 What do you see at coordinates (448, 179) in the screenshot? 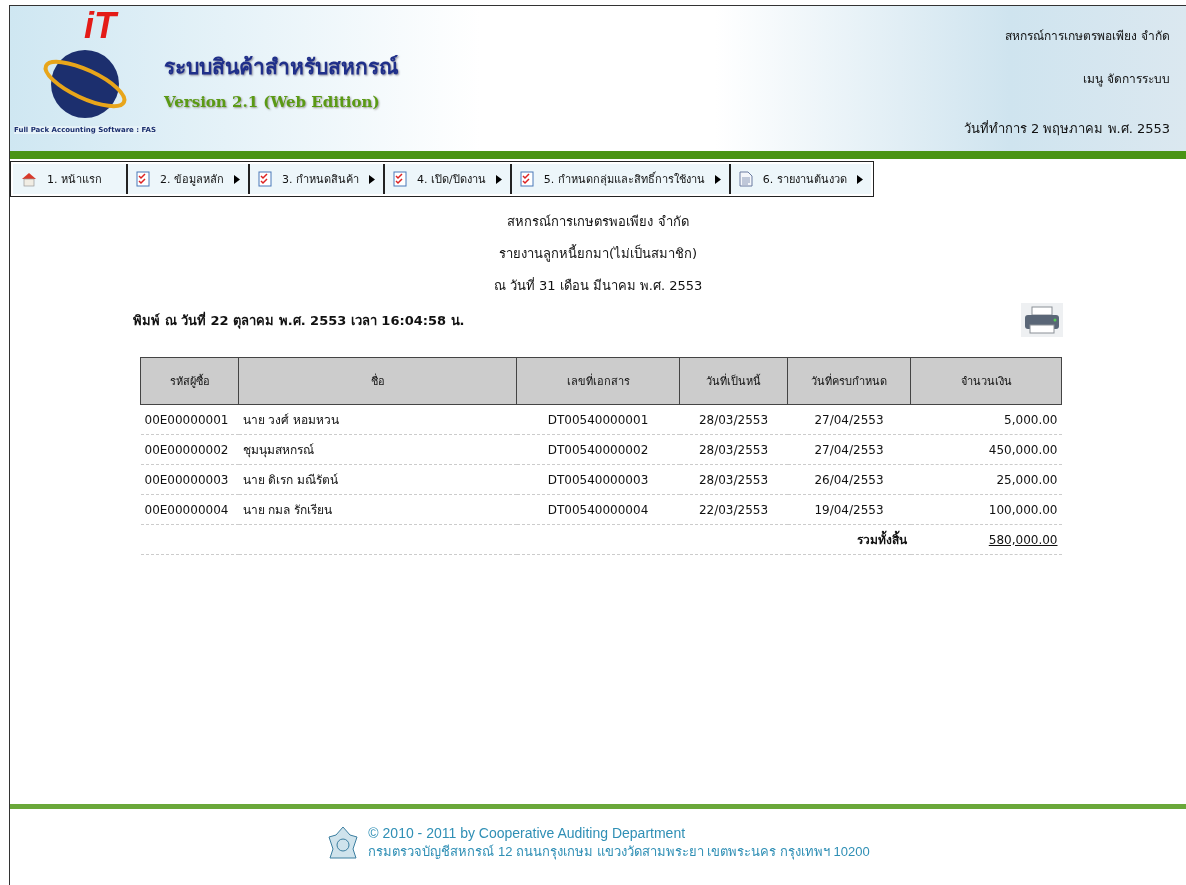
I see `menu-item: 4. เปิด/ปิดงาน` at bounding box center [448, 179].